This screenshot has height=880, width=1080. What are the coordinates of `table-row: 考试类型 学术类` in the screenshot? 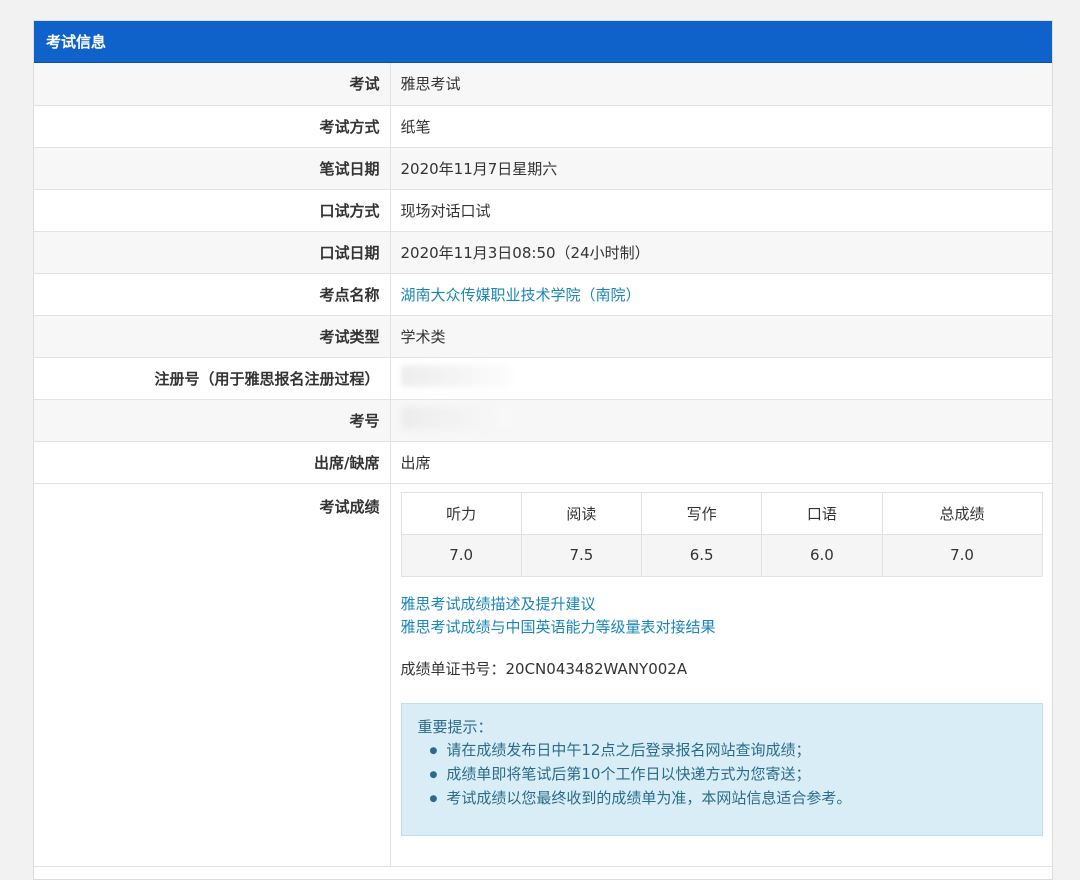 It's located at (543, 336).